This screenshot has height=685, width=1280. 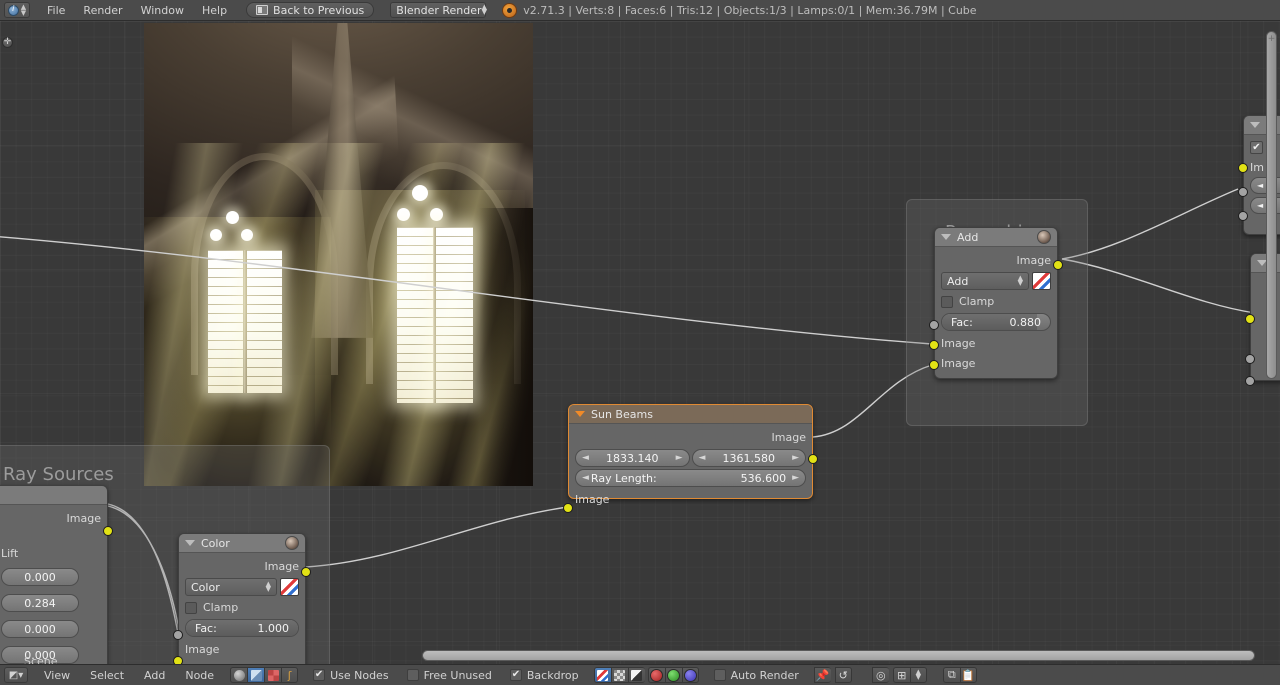 I want to click on color-alpha-icon, so click(x=602, y=675).